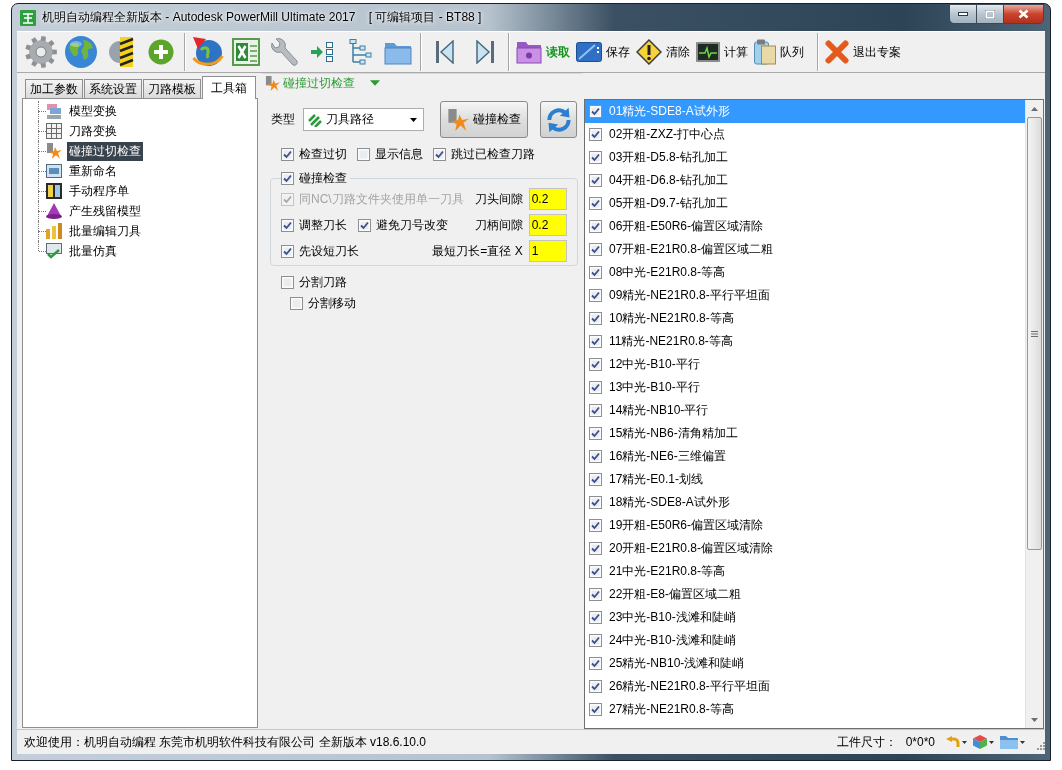 The image size is (1062, 770). Describe the element at coordinates (805, 686) in the screenshot. I see `list-item: 26精光-NE21R0.8-平行平坦面` at that location.